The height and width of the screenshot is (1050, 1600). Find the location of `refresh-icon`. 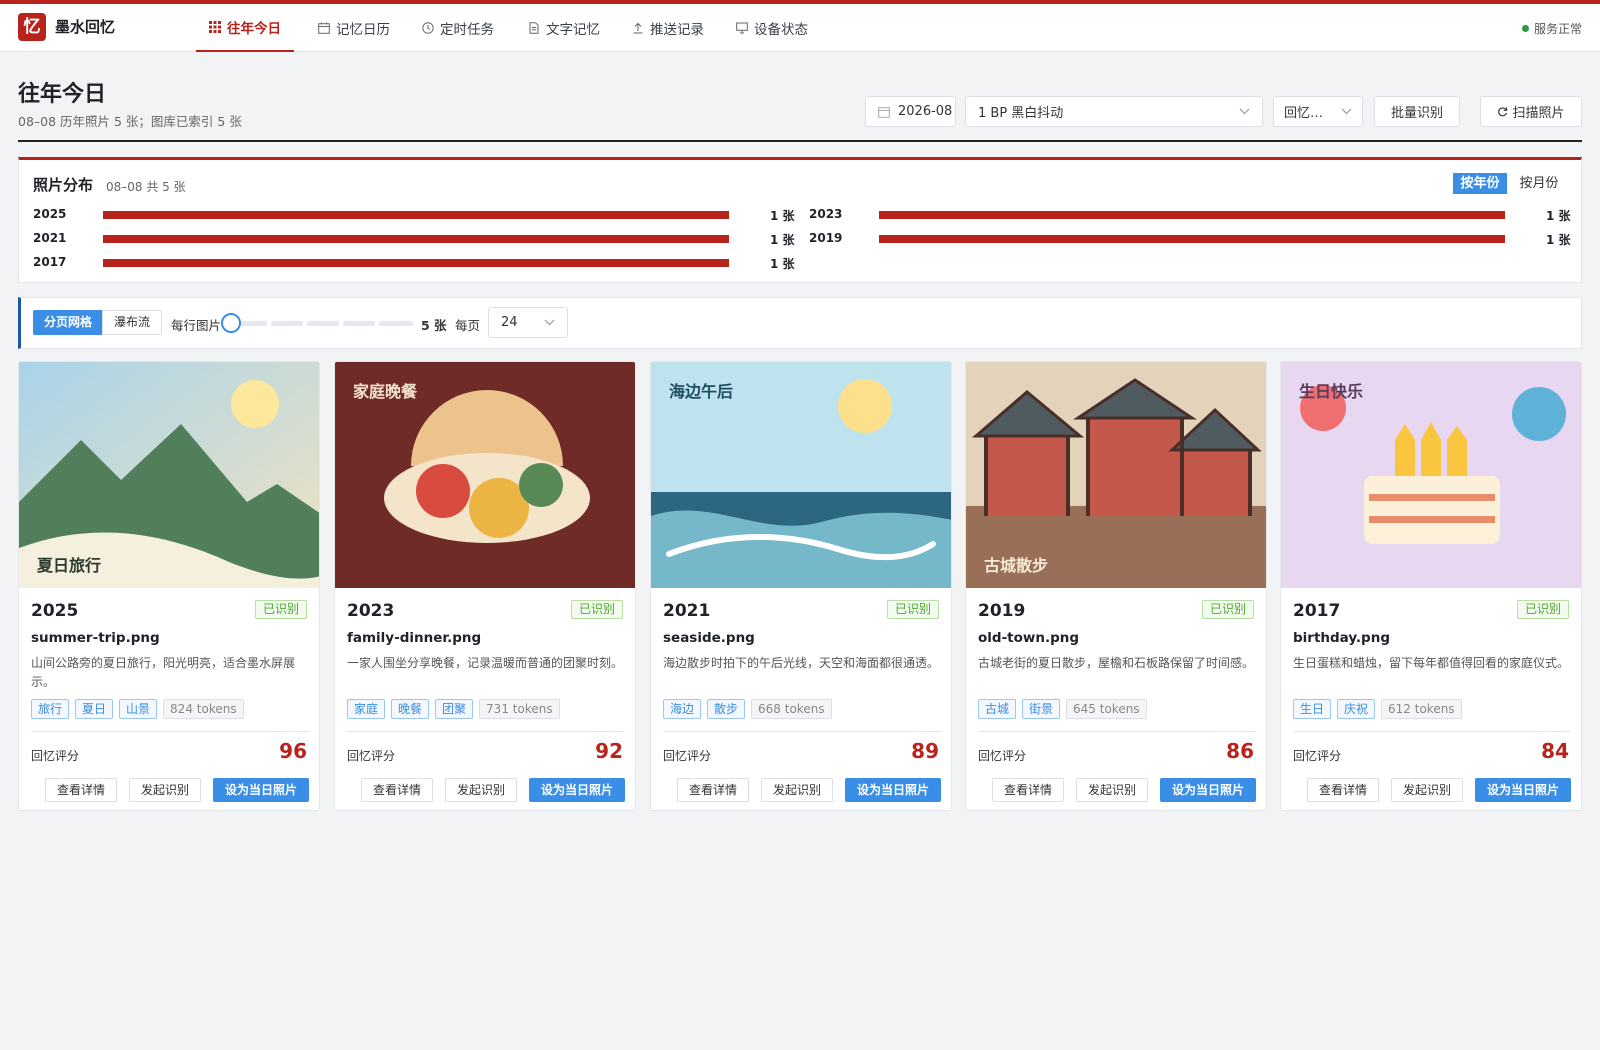

refresh-icon is located at coordinates (1503, 112).